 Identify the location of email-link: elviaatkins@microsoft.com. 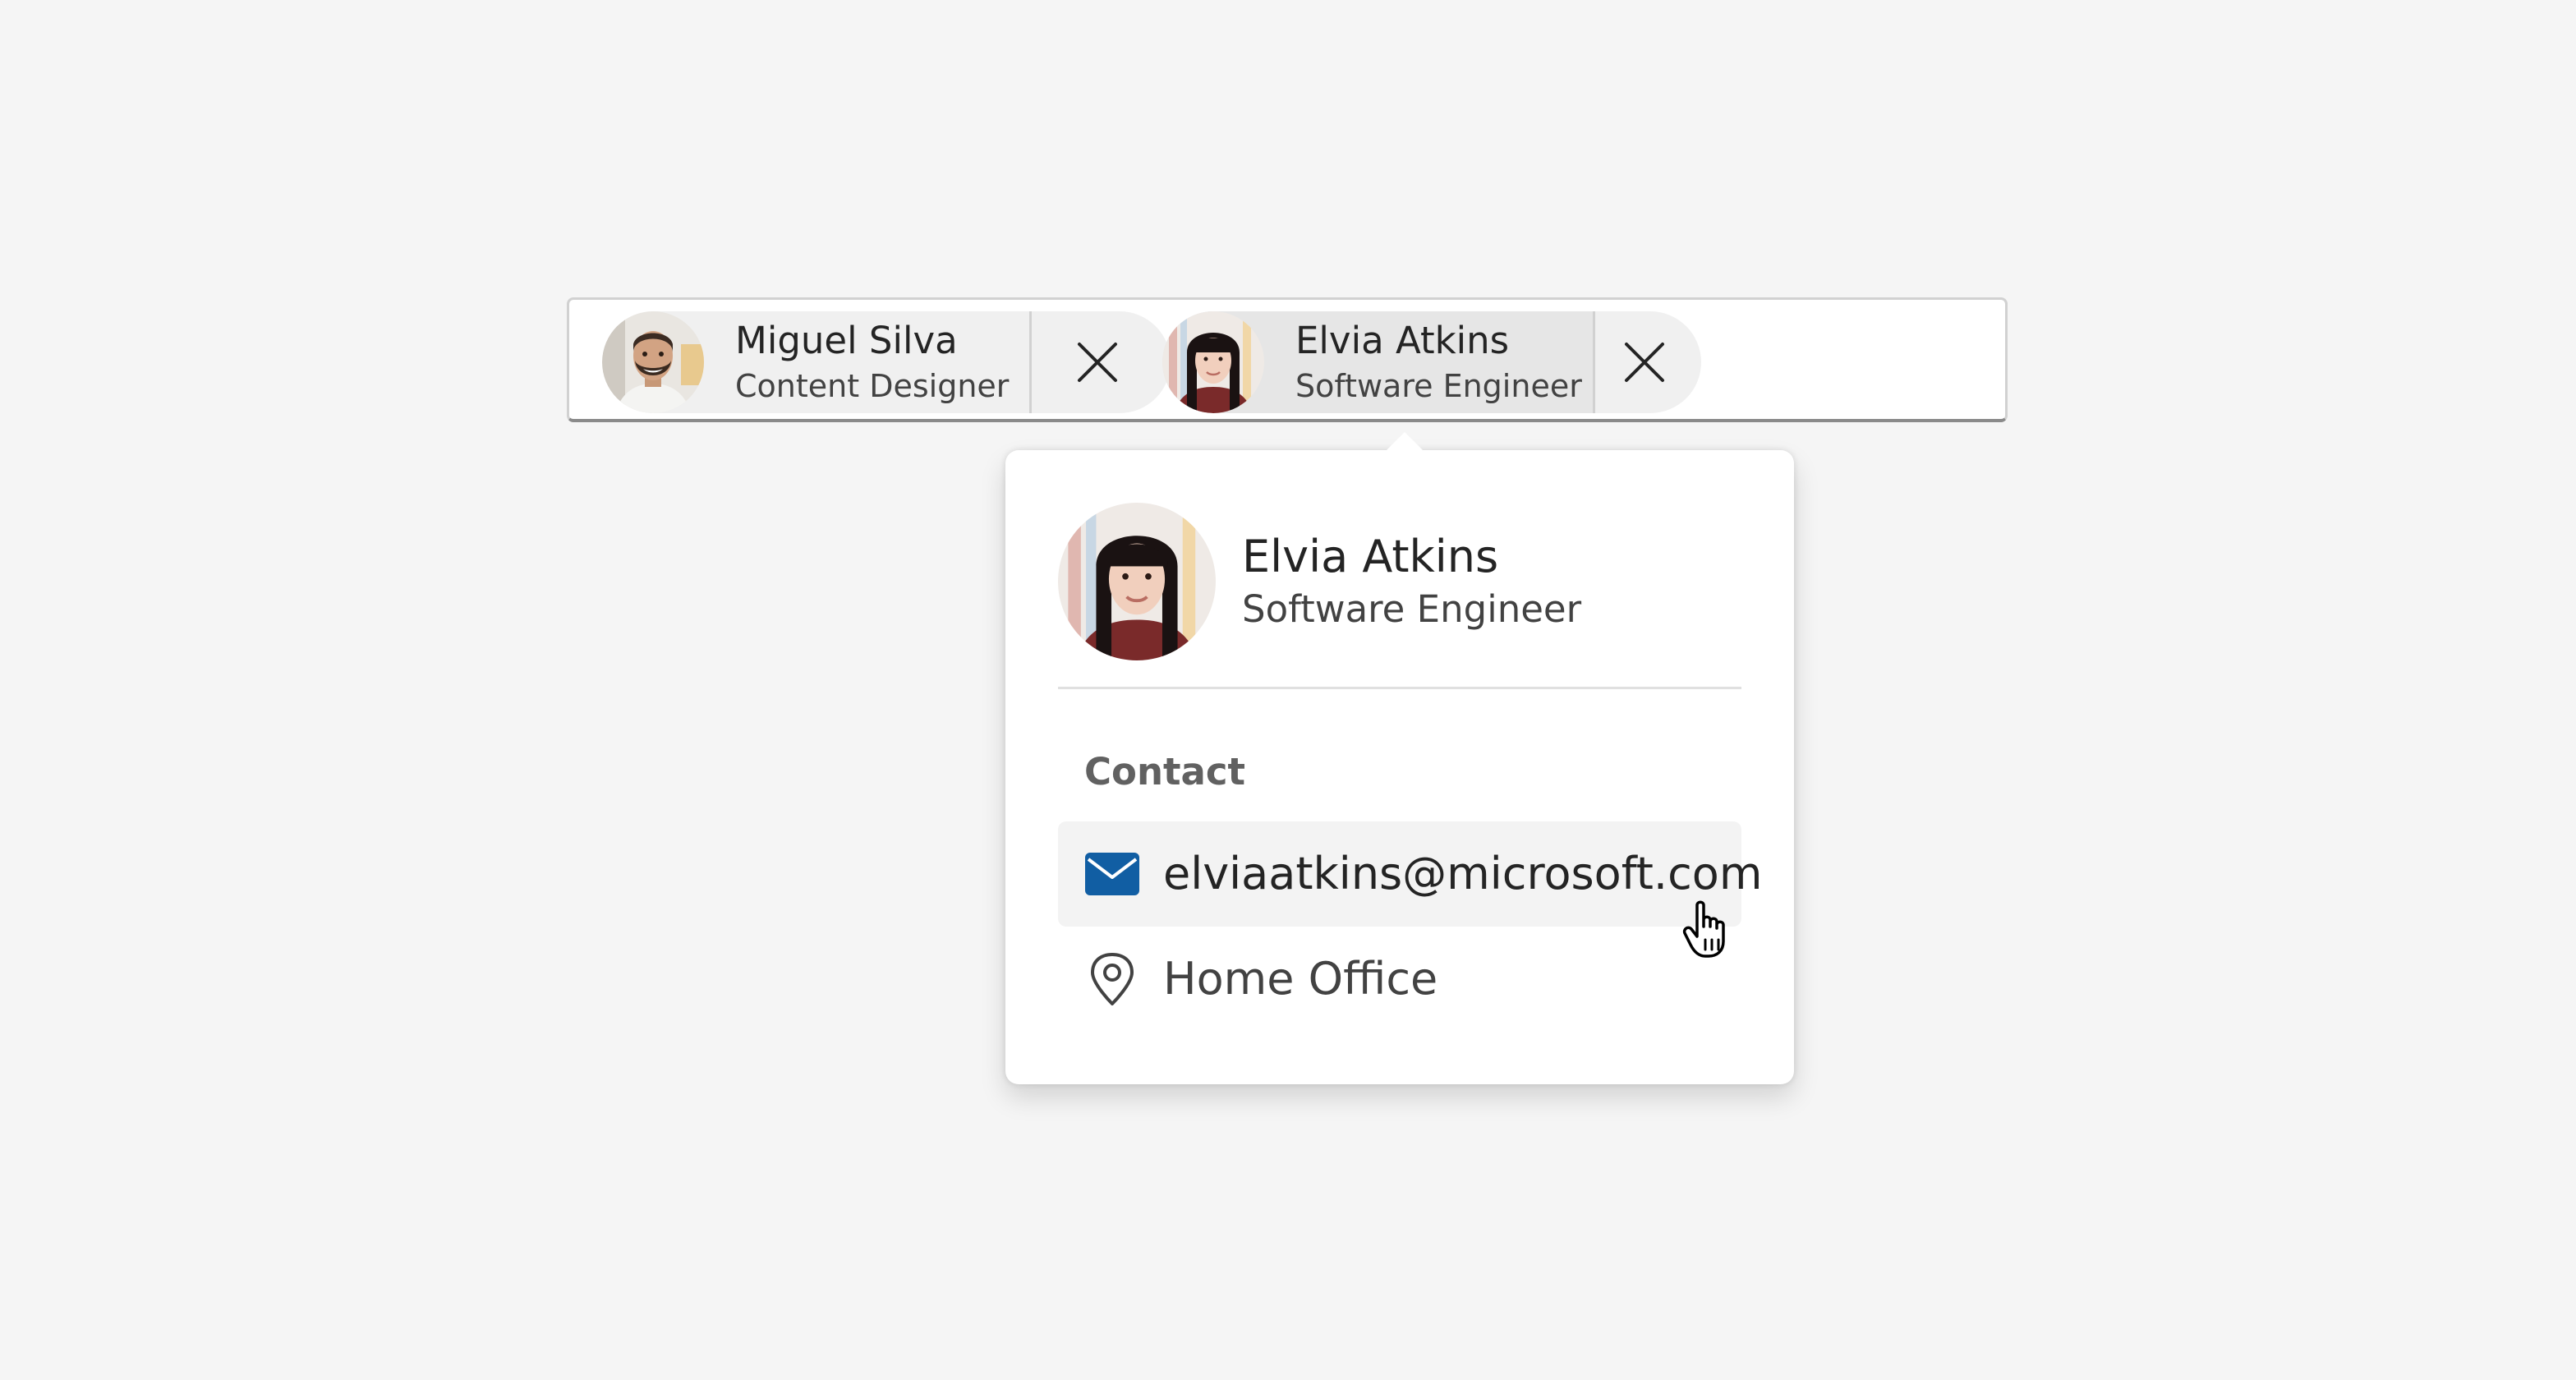
(1410, 874).